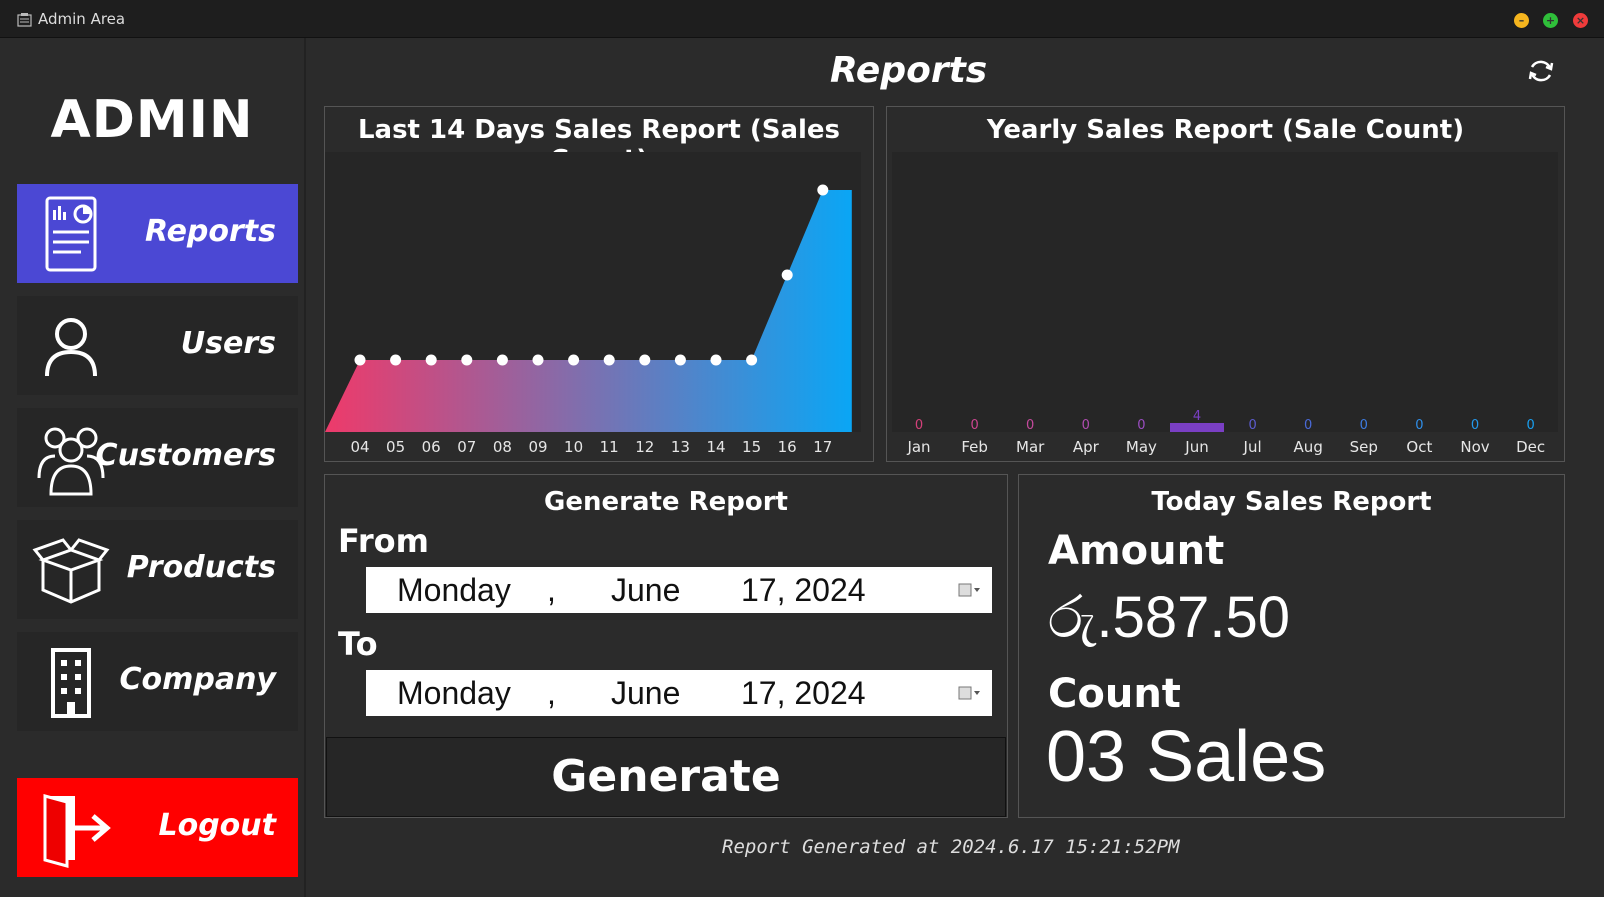  Describe the element at coordinates (358, 644) in the screenshot. I see `to-label: To` at that location.